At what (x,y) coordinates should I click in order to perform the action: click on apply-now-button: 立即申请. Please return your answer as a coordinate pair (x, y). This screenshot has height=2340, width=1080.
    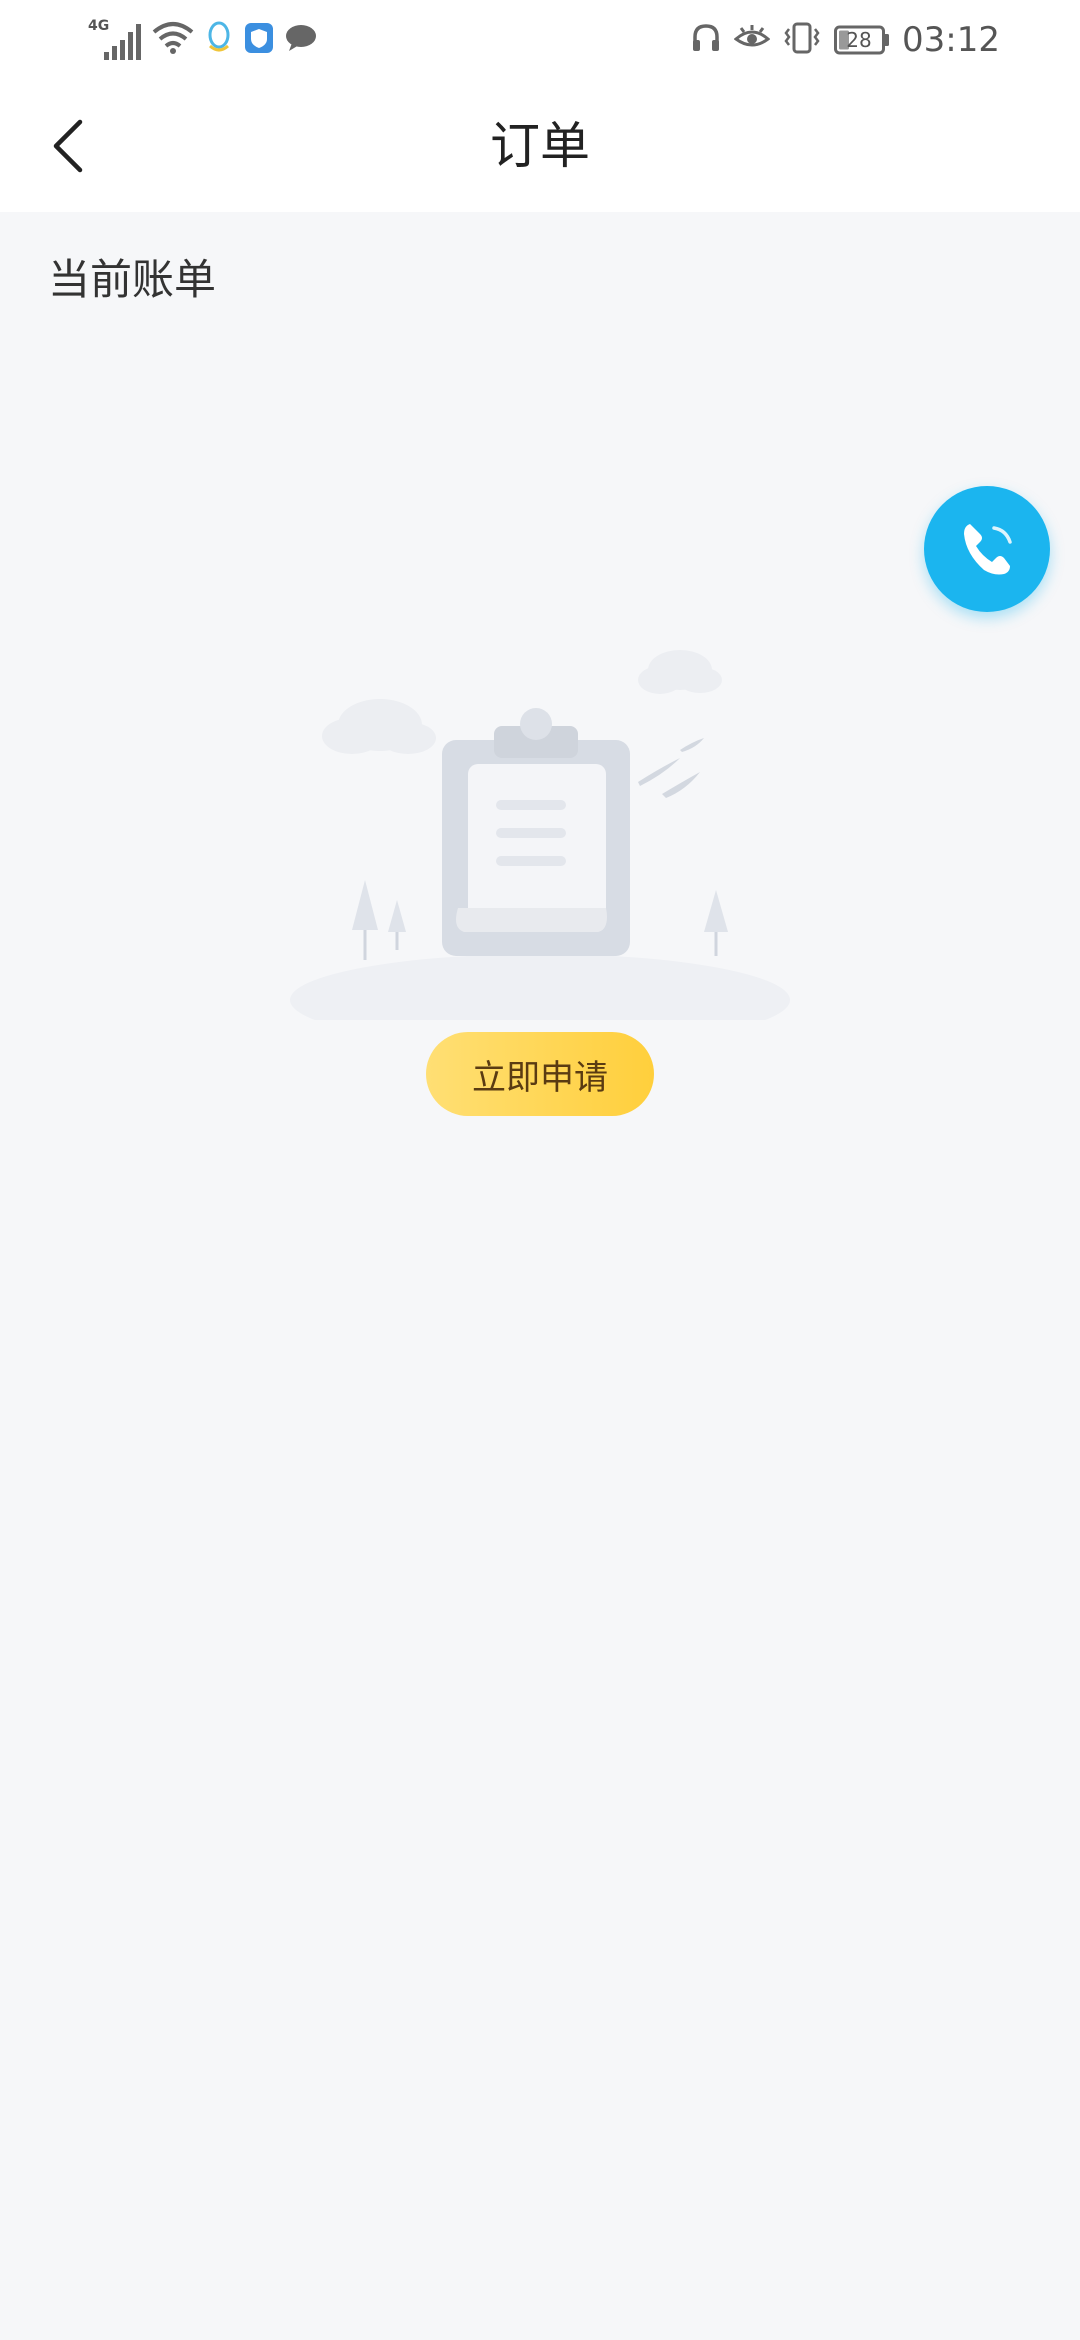
    Looking at the image, I should click on (540, 1074).